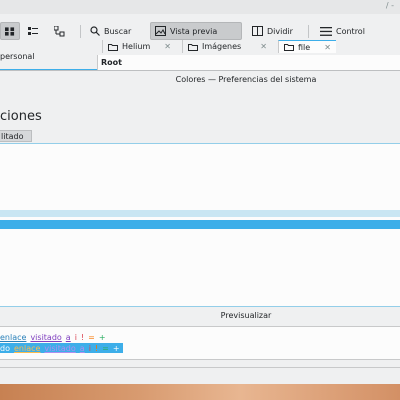  What do you see at coordinates (257, 31) in the screenshot?
I see `split-view-icon` at bounding box center [257, 31].